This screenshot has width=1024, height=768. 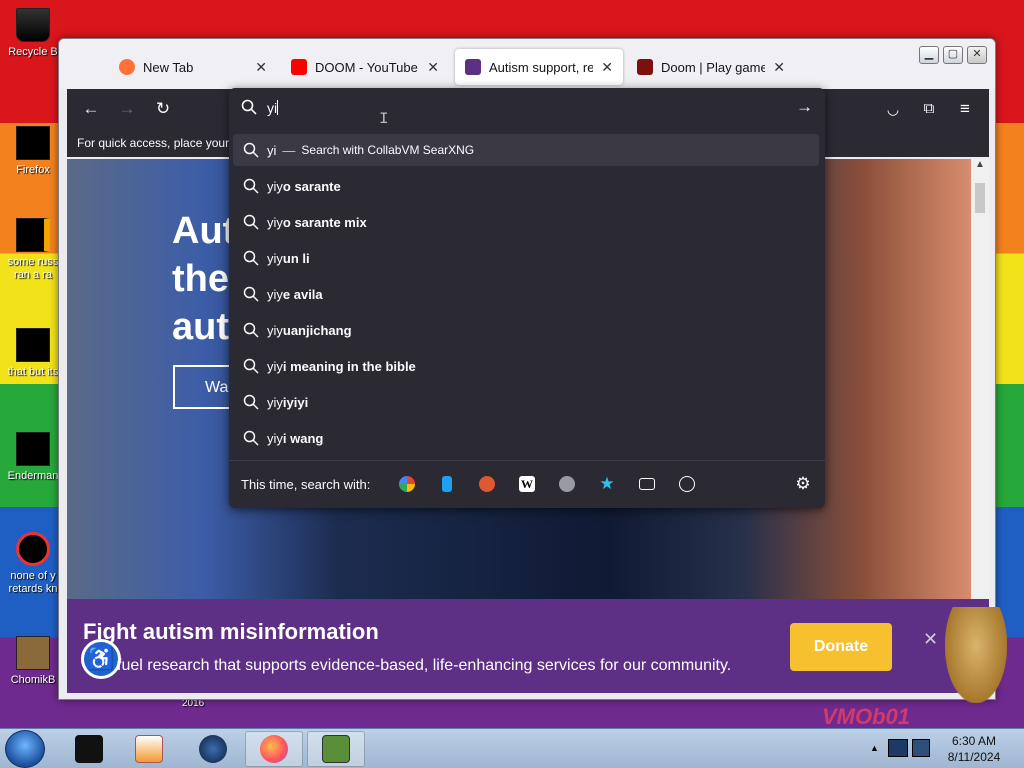 I want to click on folder-desktop-icon: that but its, so click(x=33, y=353).